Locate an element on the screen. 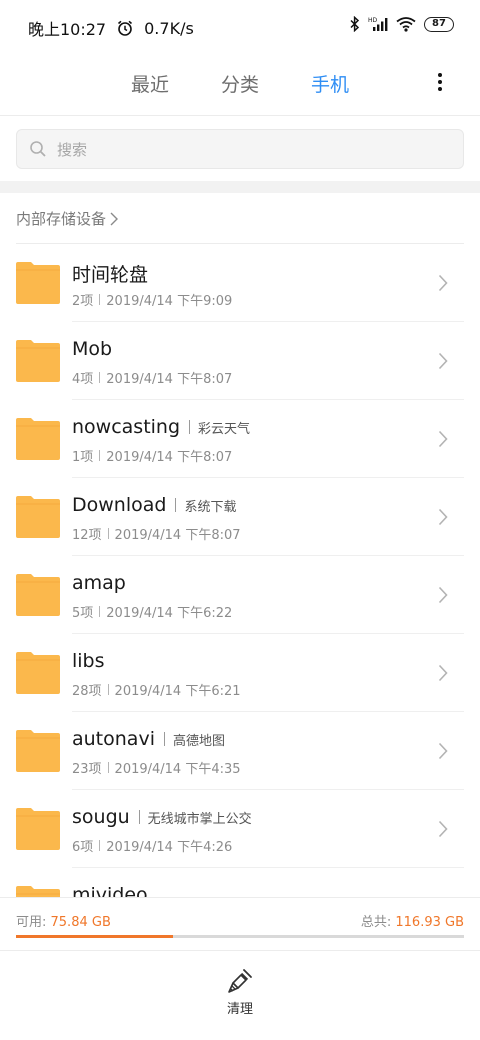  storage-bar is located at coordinates (240, 936).